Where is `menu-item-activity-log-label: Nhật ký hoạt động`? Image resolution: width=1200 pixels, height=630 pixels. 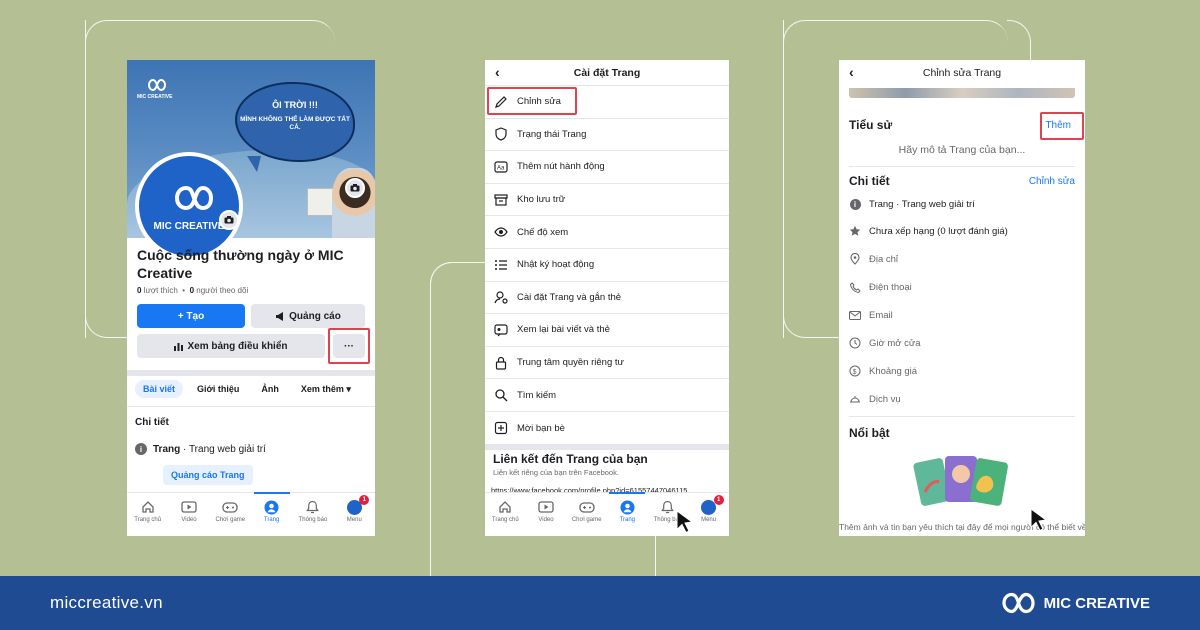
menu-item-activity-log-label: Nhật ký hoạt động is located at coordinates (556, 265).